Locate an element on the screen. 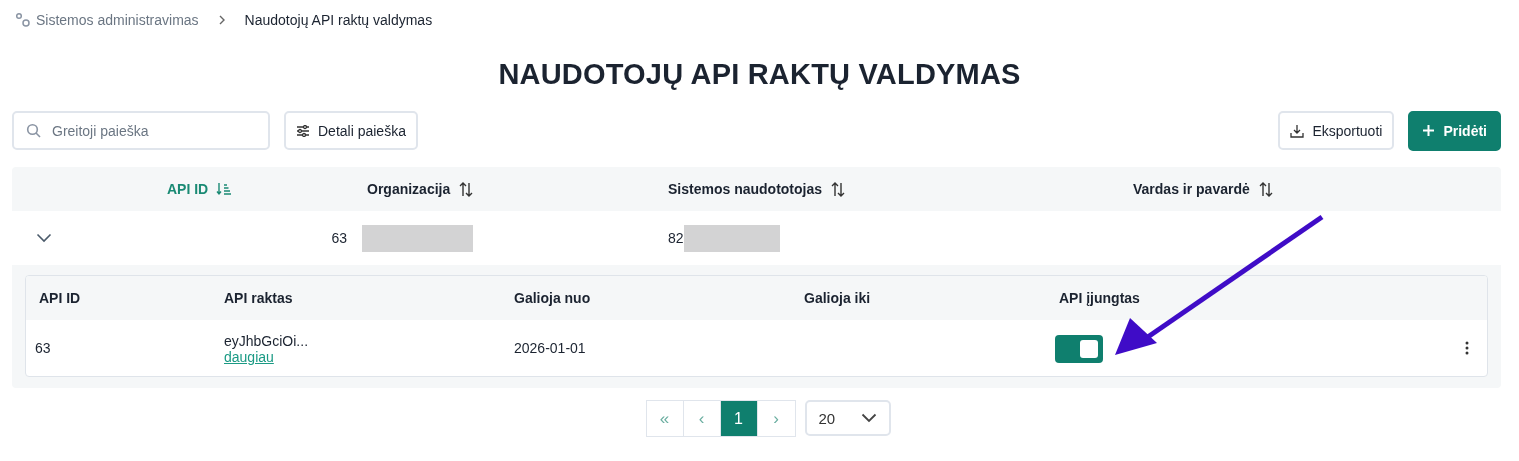 Image resolution: width=1519 pixels, height=461 pixels. table-cell: 82 is located at coordinates (676, 238).